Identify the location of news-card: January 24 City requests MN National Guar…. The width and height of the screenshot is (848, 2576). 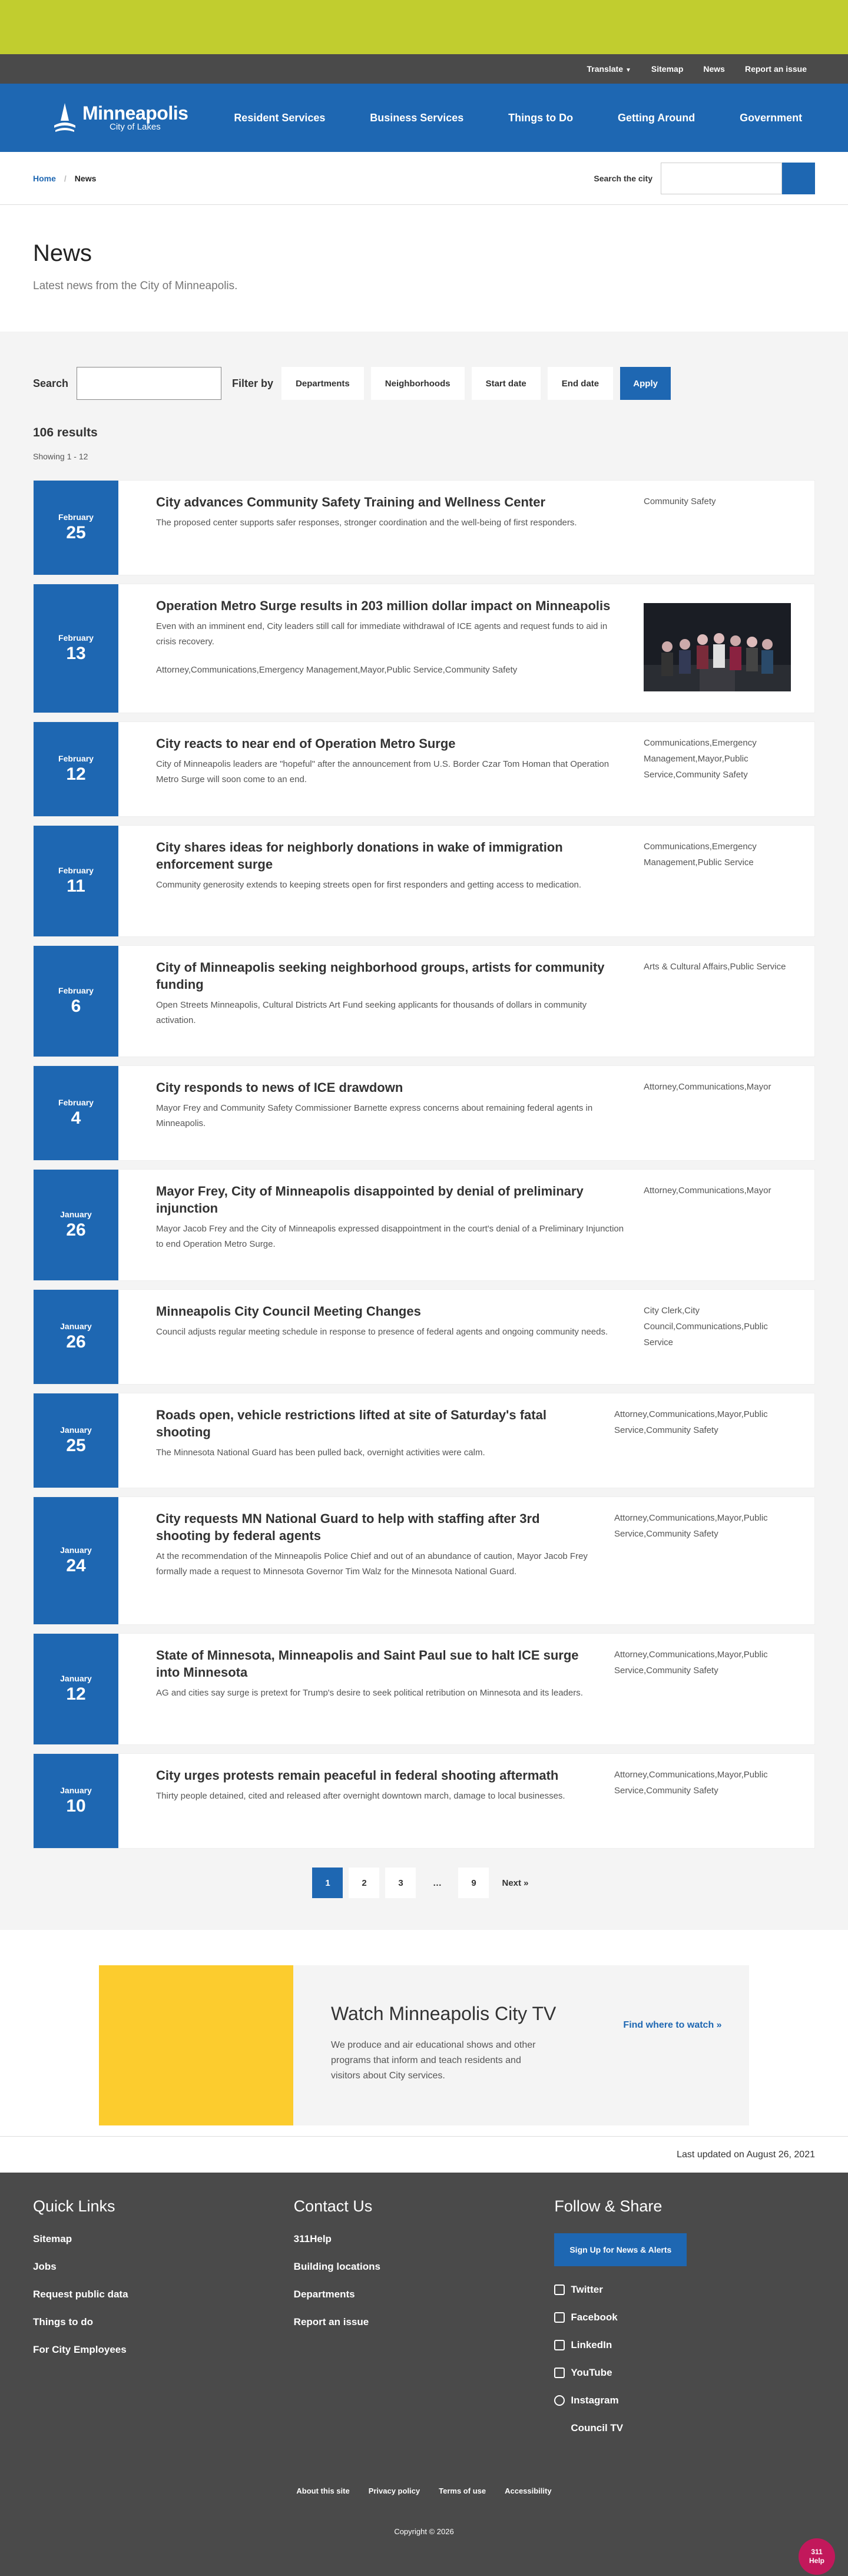
(424, 1560).